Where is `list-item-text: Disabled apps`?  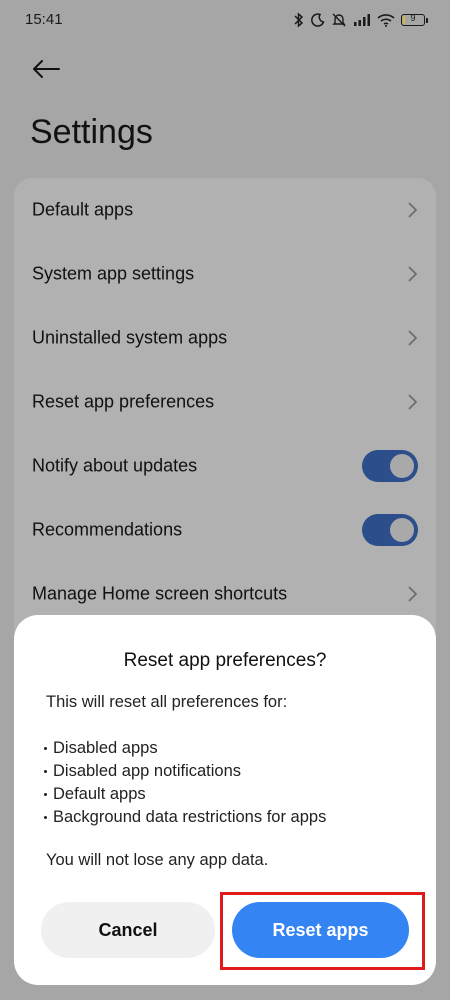 list-item-text: Disabled apps is located at coordinates (105, 748).